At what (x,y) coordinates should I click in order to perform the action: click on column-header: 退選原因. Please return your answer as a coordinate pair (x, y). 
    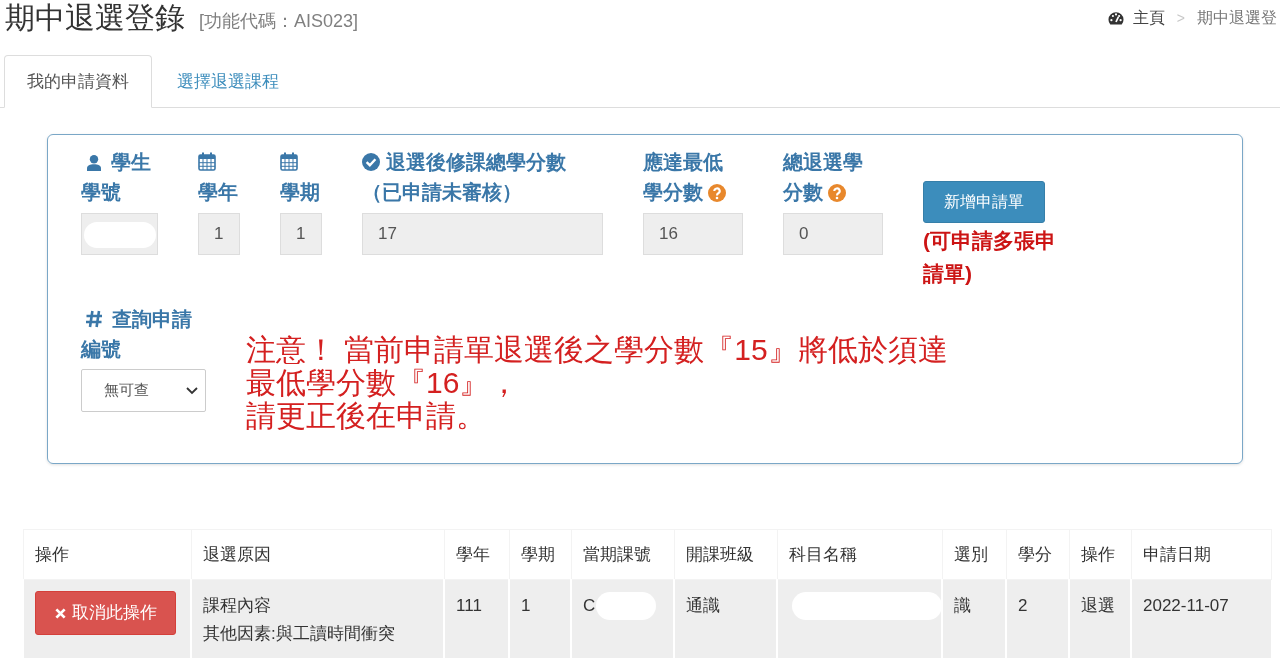
    Looking at the image, I should click on (317, 554).